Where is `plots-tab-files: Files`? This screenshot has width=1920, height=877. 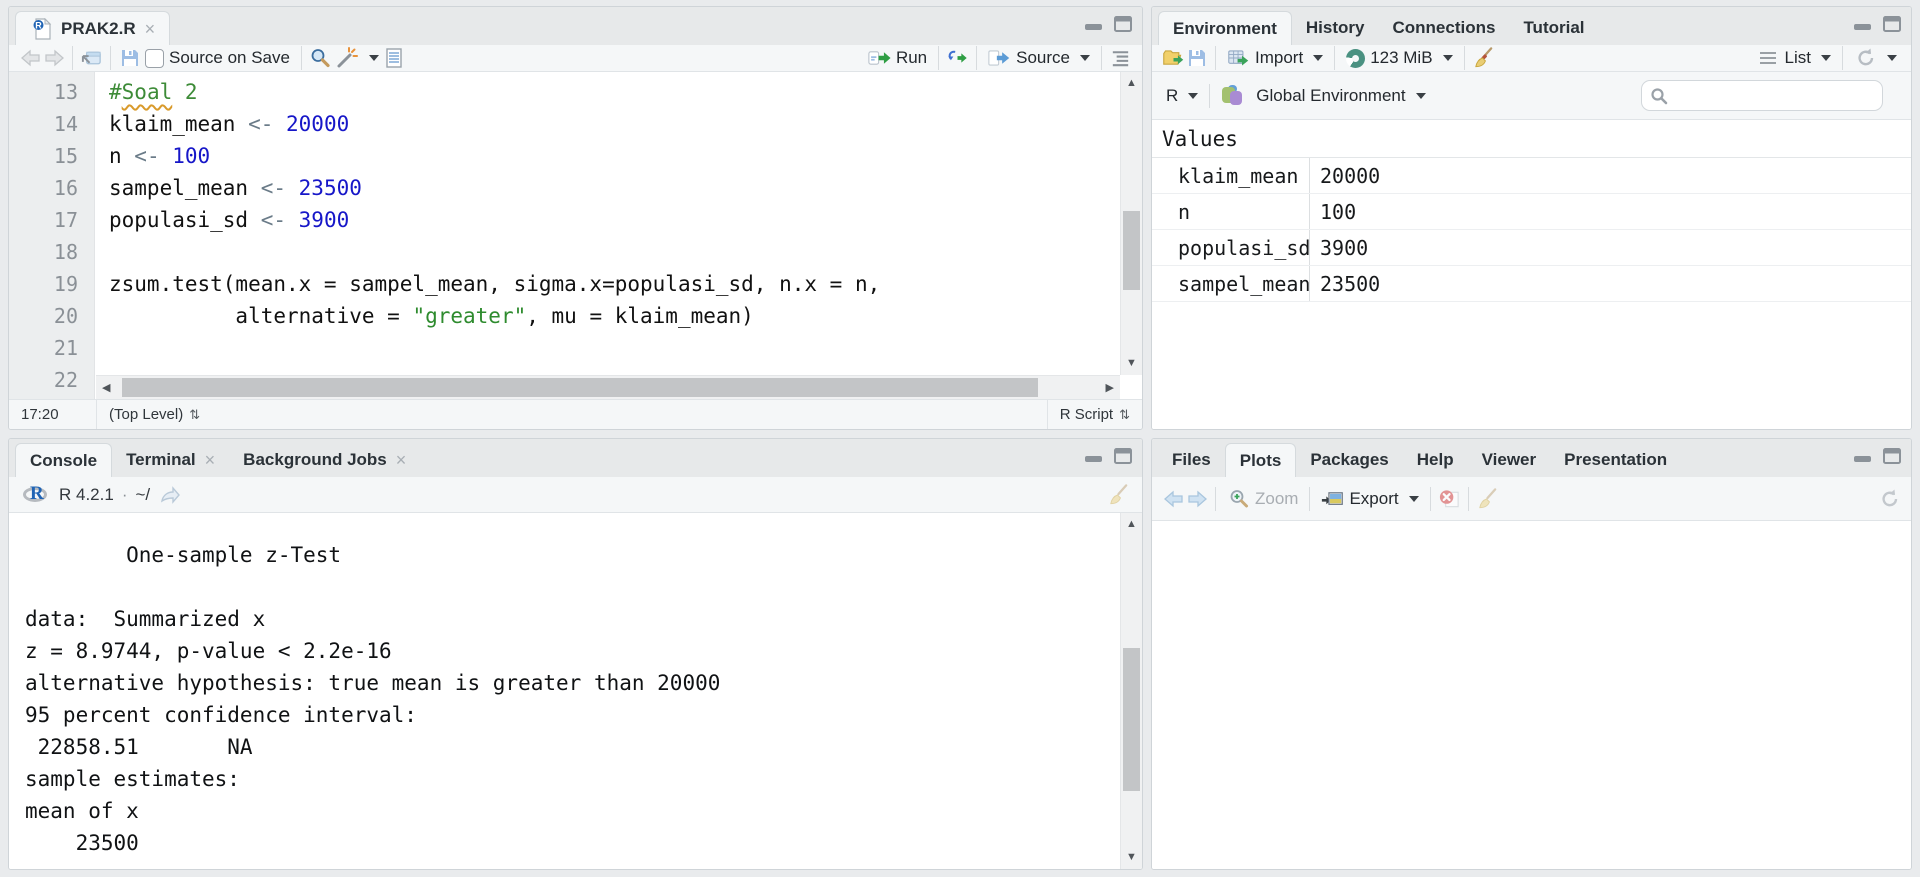 plots-tab-files: Files is located at coordinates (1191, 460).